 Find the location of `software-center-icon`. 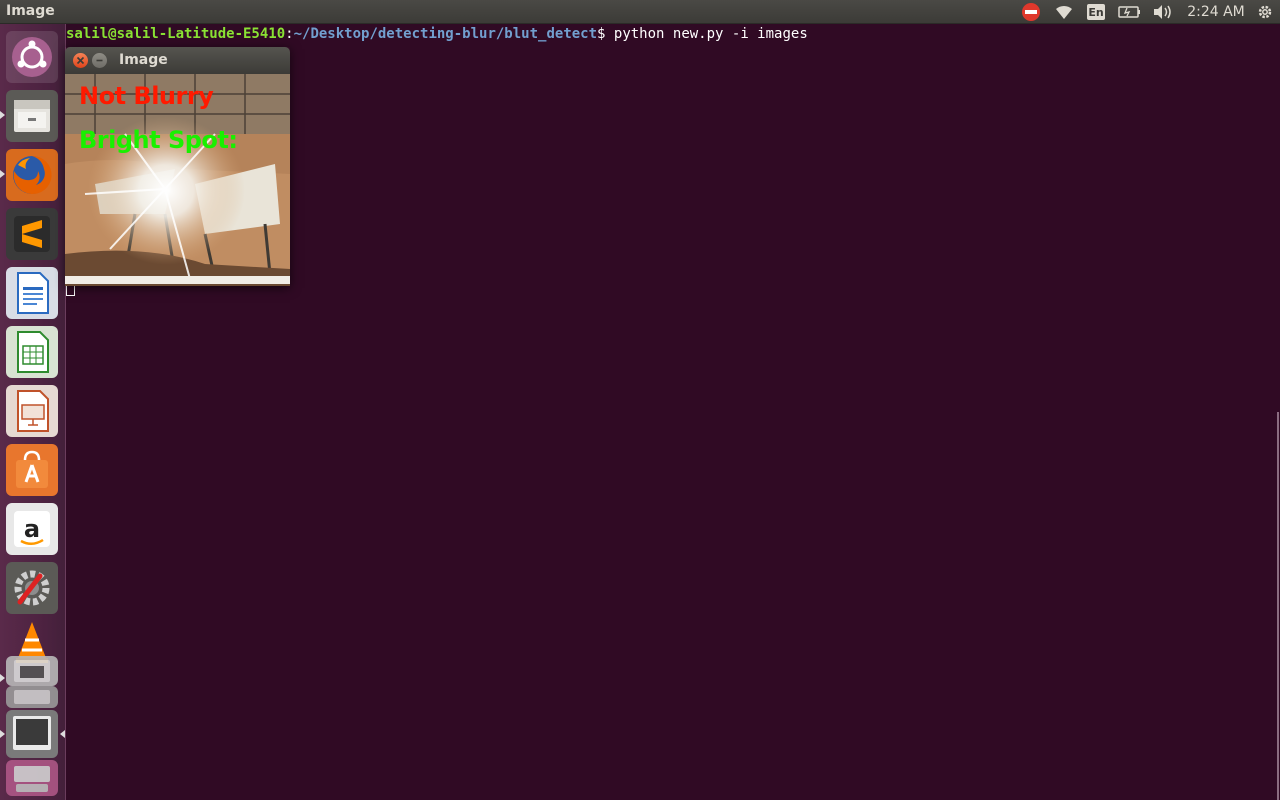

software-center-icon is located at coordinates (32, 470).